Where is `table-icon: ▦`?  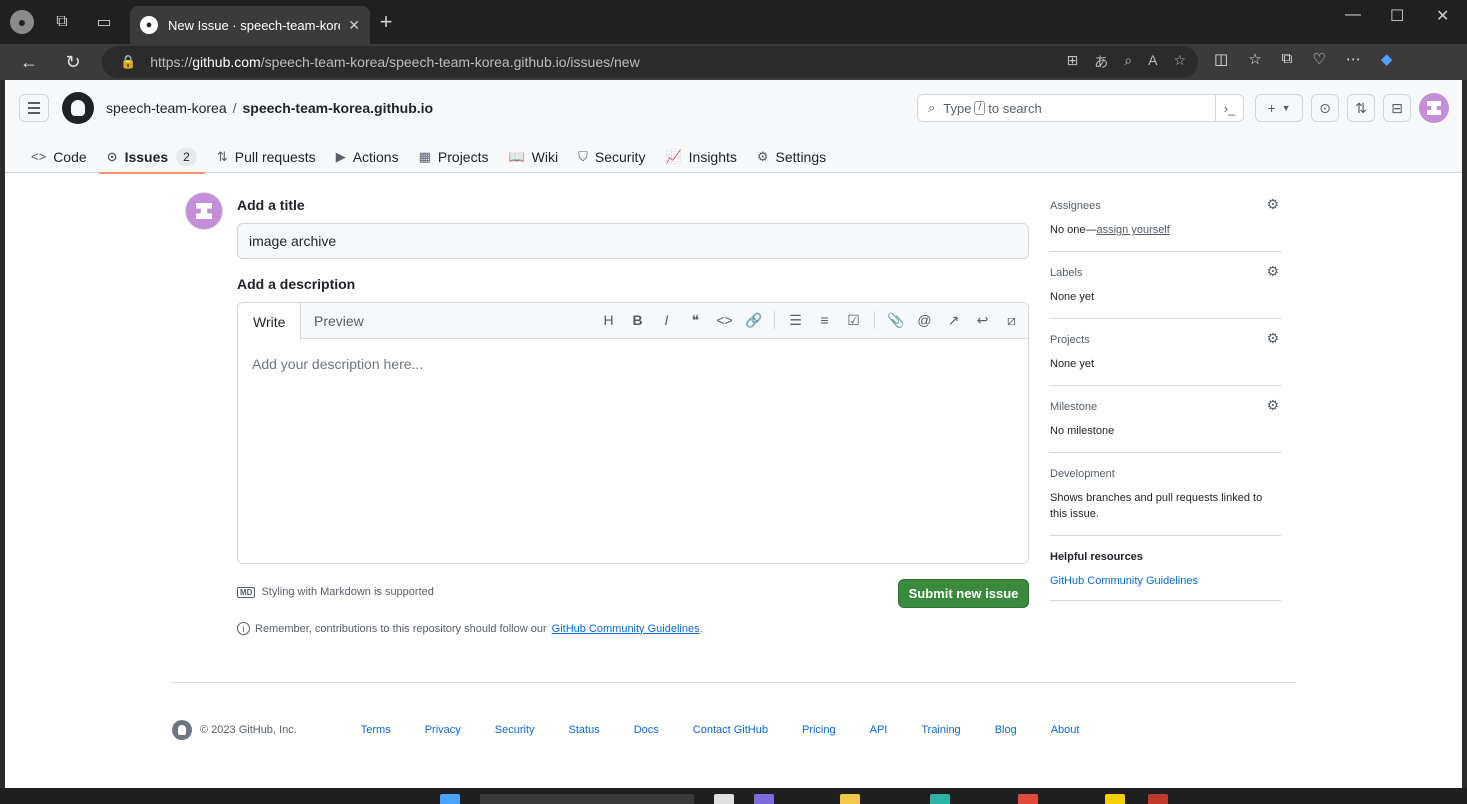
table-icon: ▦ is located at coordinates (424, 156).